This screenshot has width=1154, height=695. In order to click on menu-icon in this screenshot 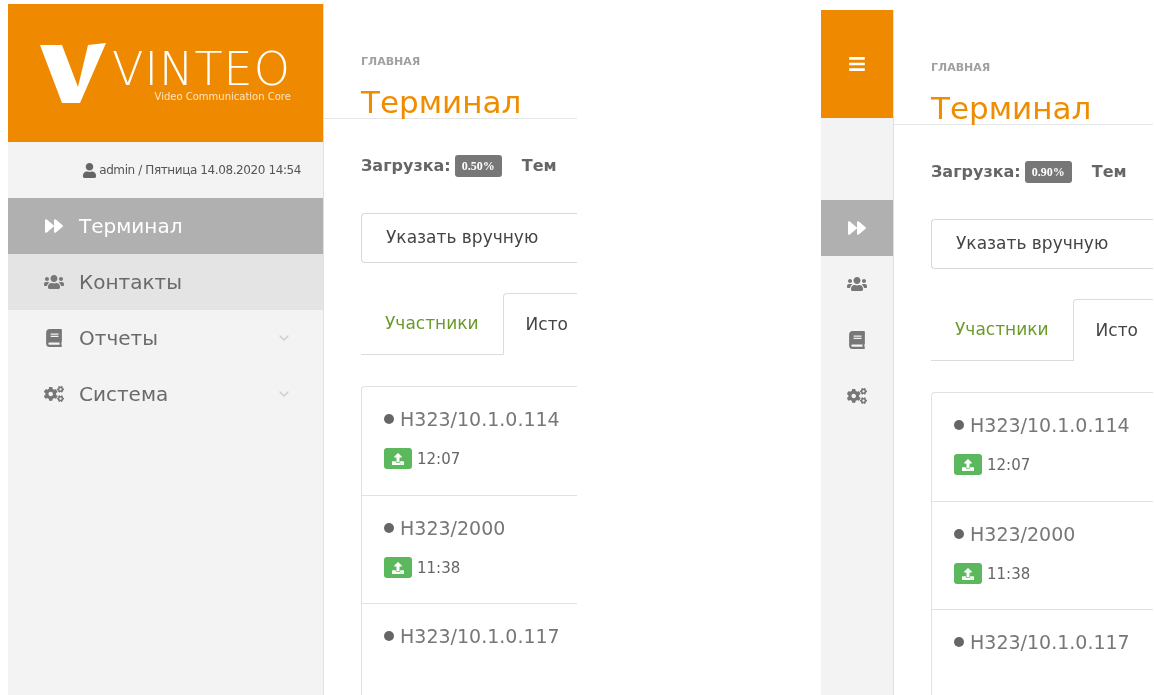, I will do `click(857, 64)`.